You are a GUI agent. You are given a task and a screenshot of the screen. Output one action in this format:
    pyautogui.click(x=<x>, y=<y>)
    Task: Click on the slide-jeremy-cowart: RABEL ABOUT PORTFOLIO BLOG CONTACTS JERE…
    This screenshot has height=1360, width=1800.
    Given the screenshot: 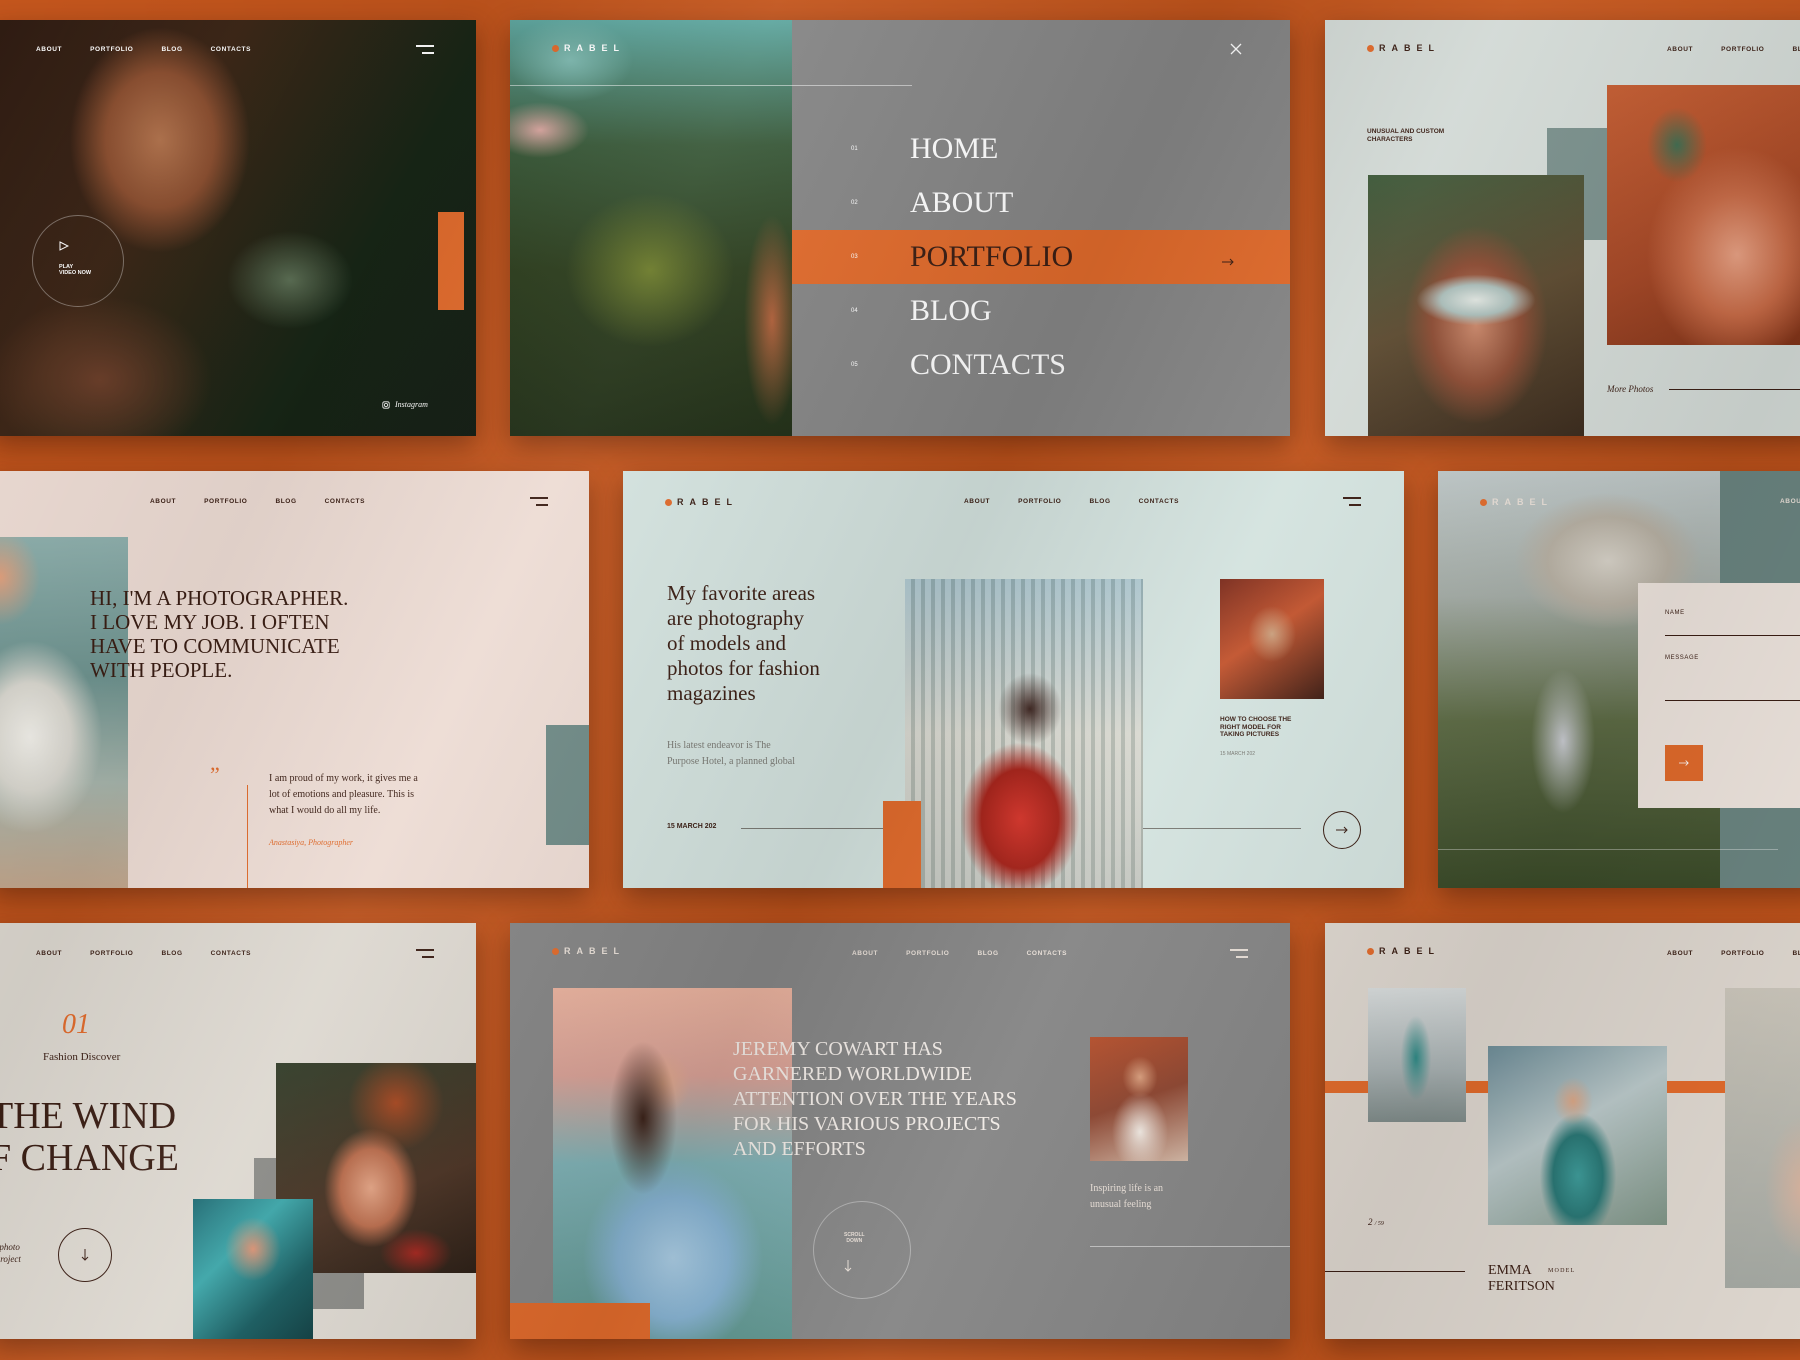 What is the action you would take?
    pyautogui.click(x=900, y=1131)
    